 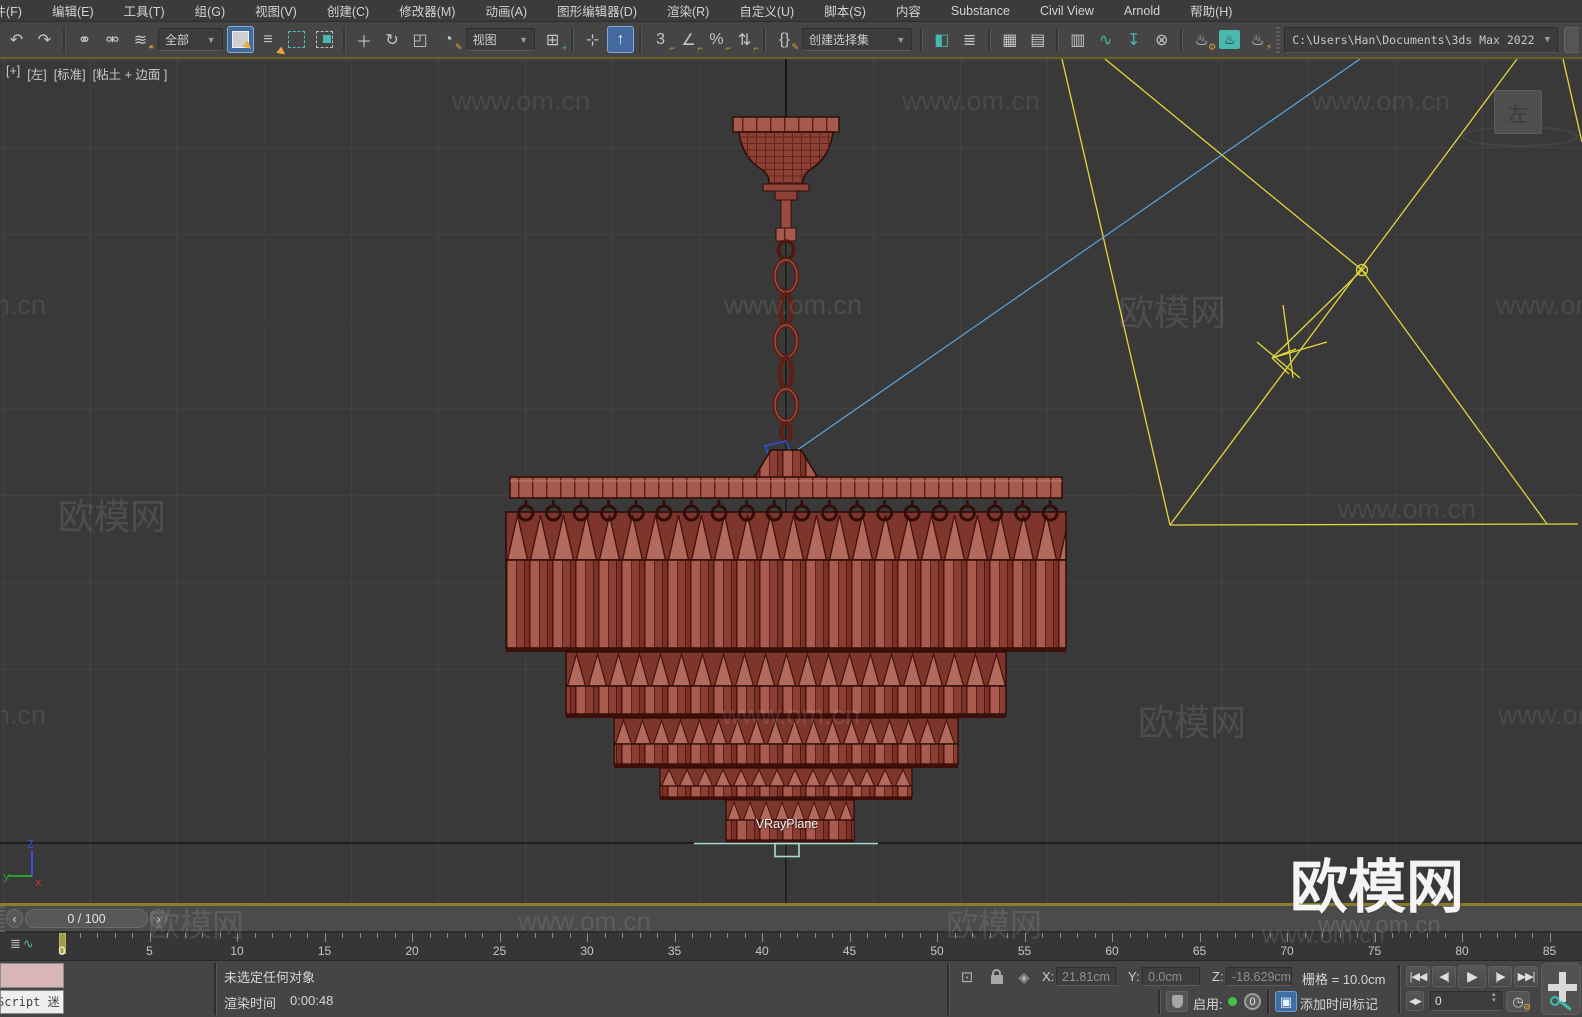 What do you see at coordinates (857, 39) in the screenshot?
I see `named-sets-dropdown: 创建选择集 ▼` at bounding box center [857, 39].